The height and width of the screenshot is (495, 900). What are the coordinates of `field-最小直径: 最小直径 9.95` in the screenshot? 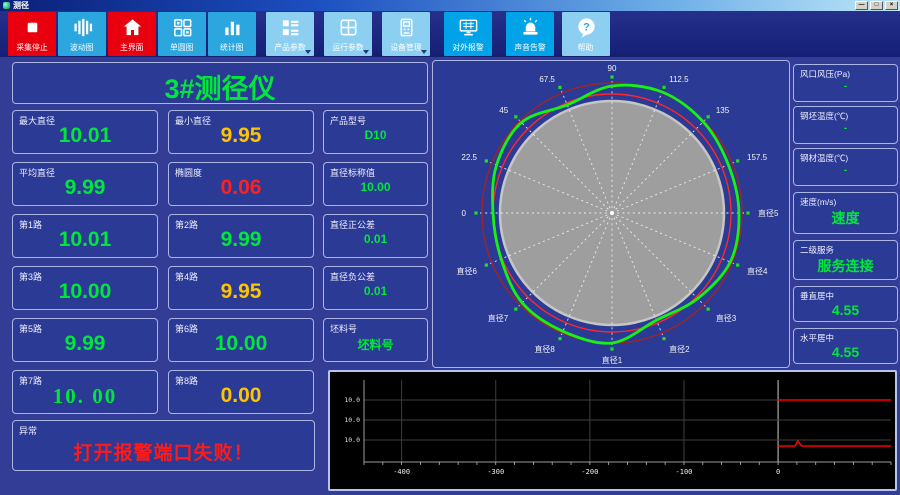 It's located at (241, 132).